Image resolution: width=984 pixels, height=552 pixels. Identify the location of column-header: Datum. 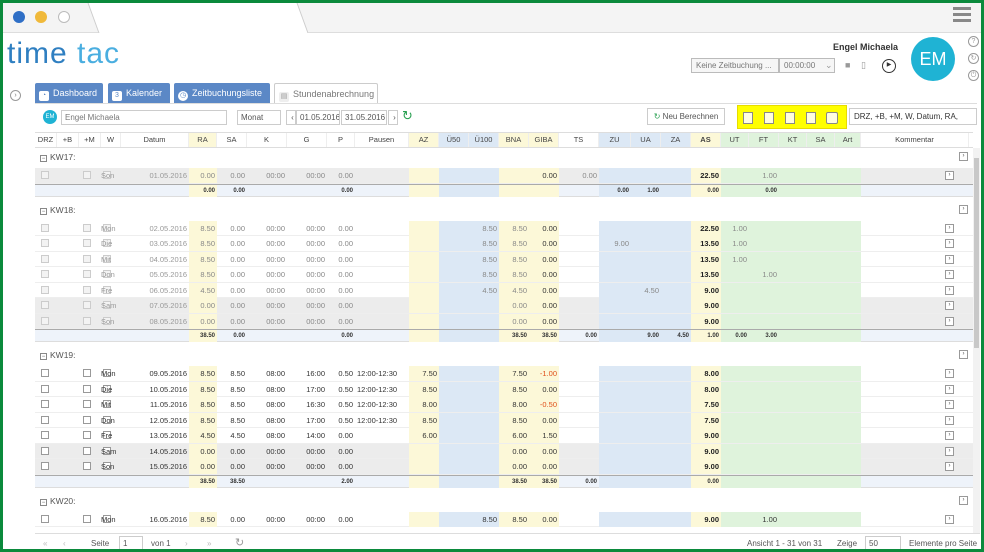
(155, 140).